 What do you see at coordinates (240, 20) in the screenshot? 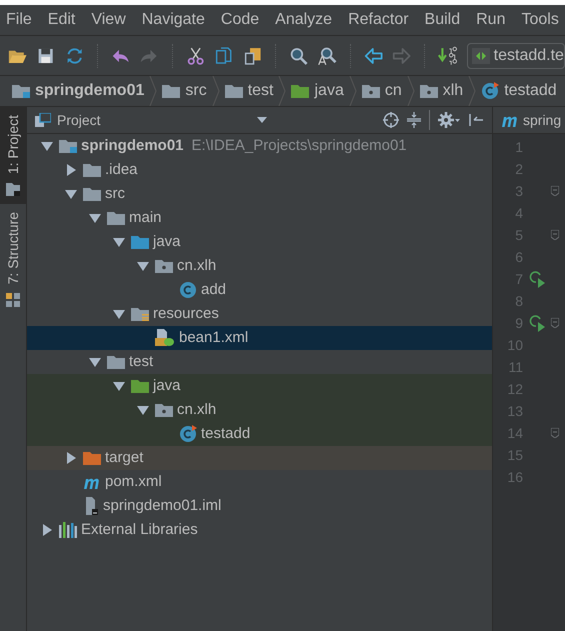
I see `menu-item: Code` at bounding box center [240, 20].